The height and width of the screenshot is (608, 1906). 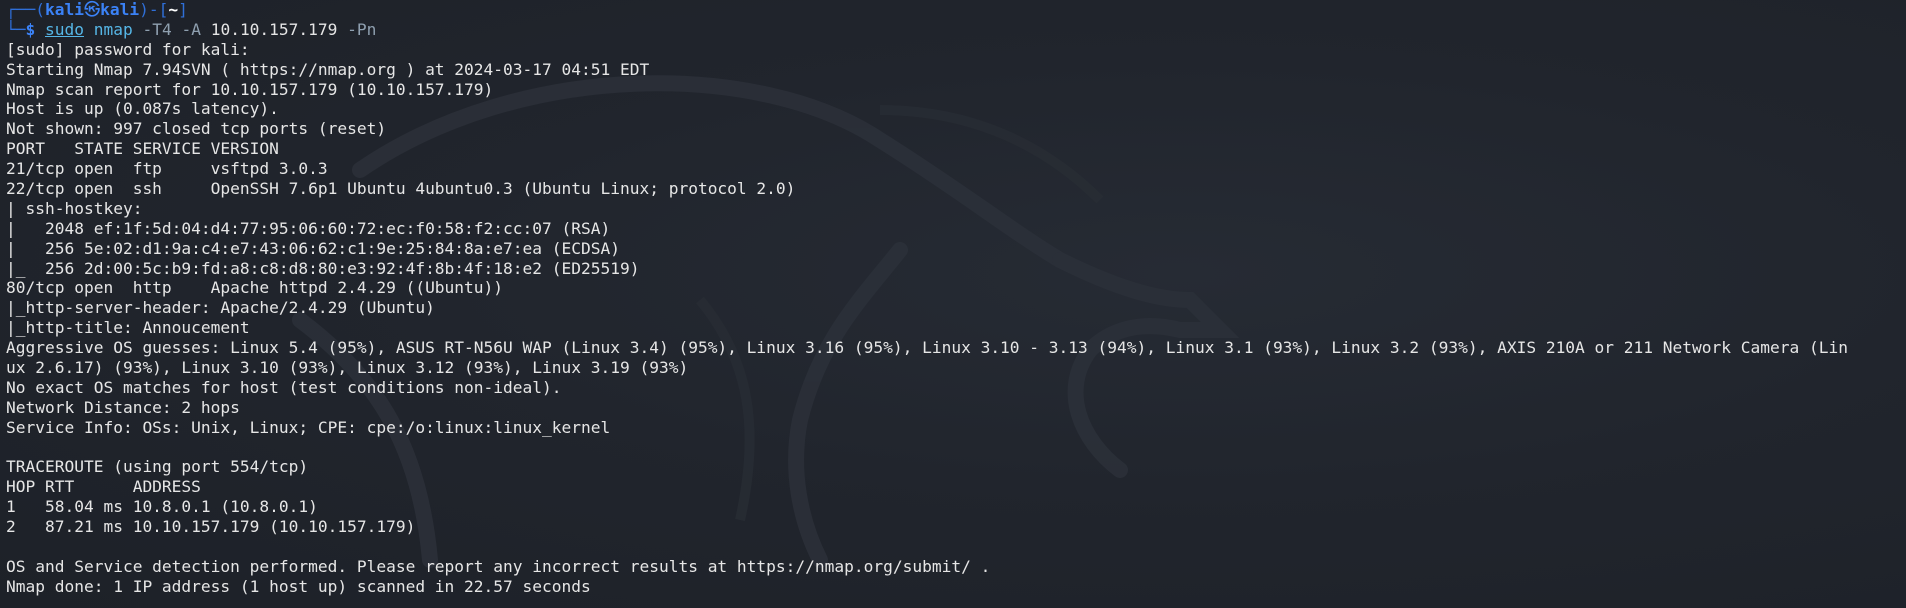 I want to click on prompt-frame-bottom: └─, so click(x=16, y=29).